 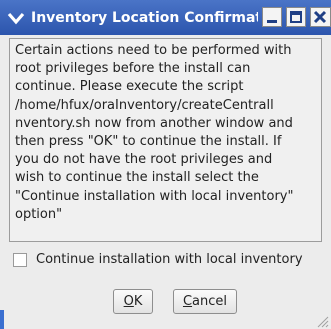 What do you see at coordinates (320, 17) in the screenshot?
I see `close-button` at bounding box center [320, 17].